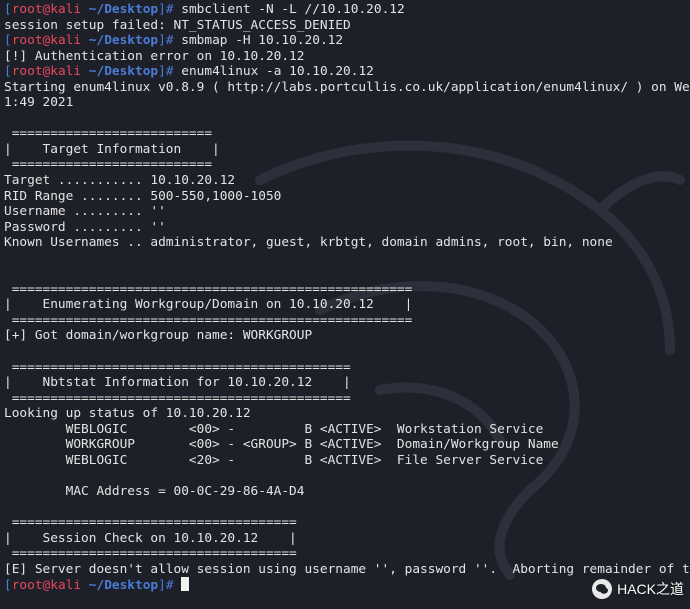 The image size is (690, 609). I want to click on output-line: Target ........... 10.10.20.12, so click(120, 181).